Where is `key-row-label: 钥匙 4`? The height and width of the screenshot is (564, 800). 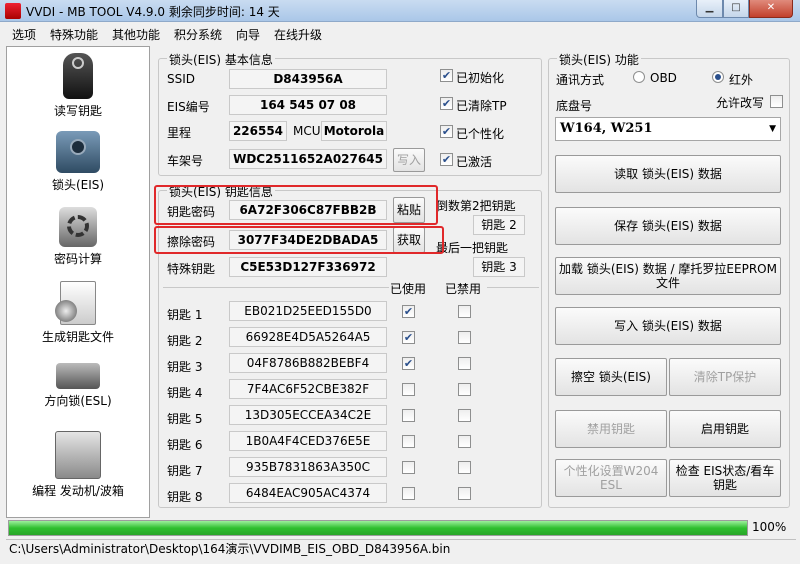 key-row-label: 钥匙 4 is located at coordinates (185, 393).